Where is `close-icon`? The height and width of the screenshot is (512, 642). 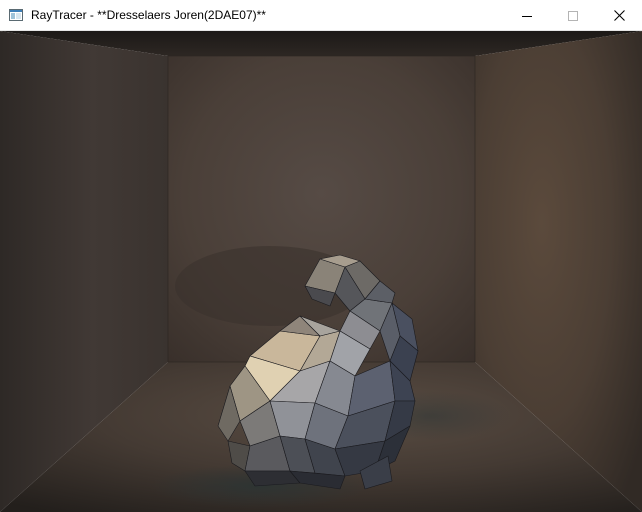 close-icon is located at coordinates (619, 15).